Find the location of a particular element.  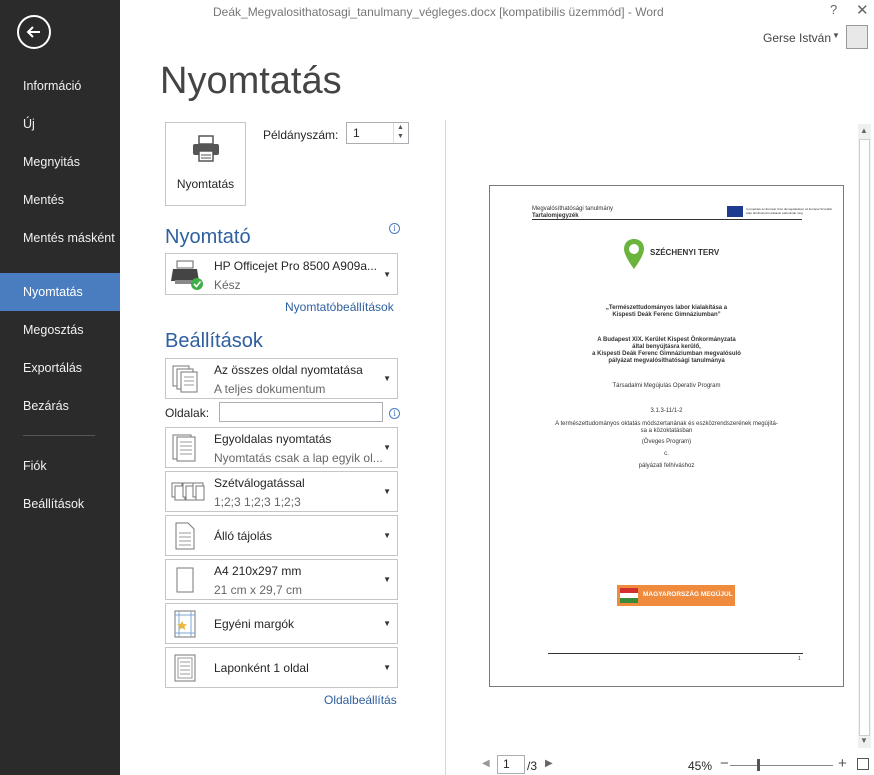

preview-desc-2: sa a közoktatásban is located at coordinates (666, 431).